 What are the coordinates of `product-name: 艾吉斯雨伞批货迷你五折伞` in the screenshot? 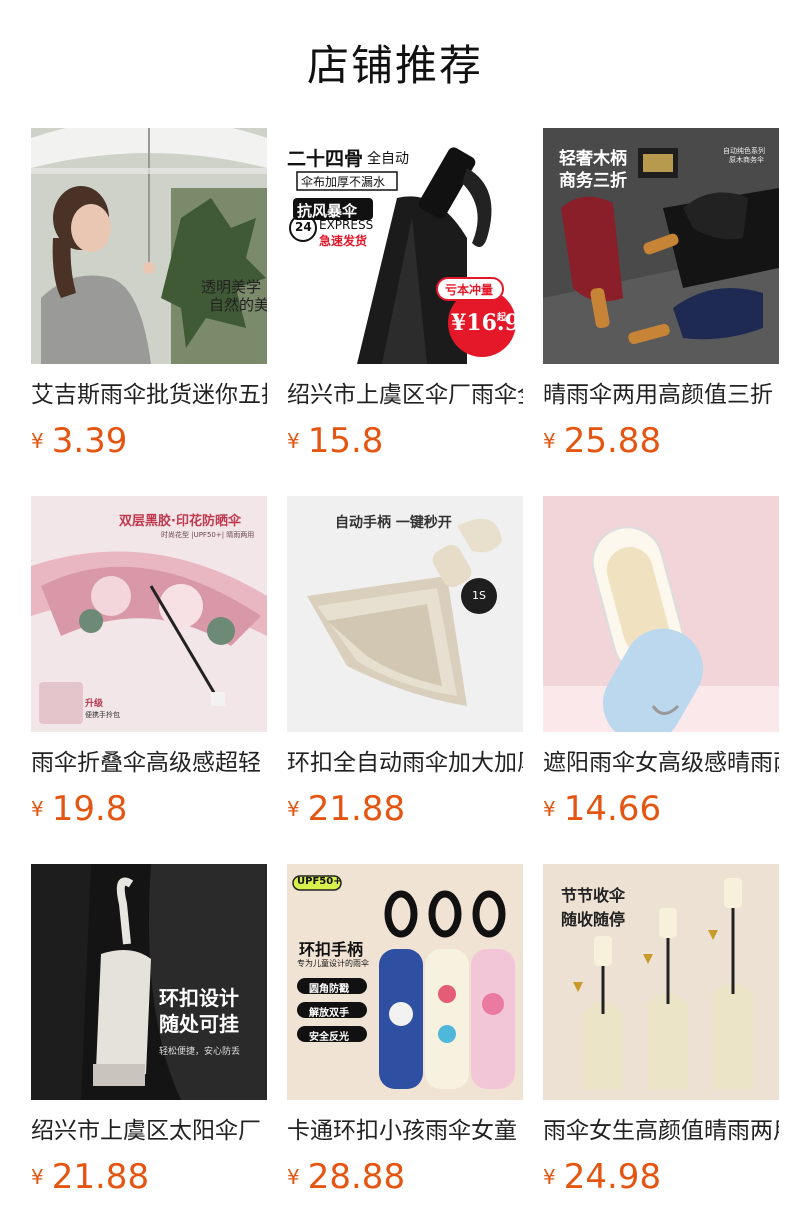 It's located at (149, 395).